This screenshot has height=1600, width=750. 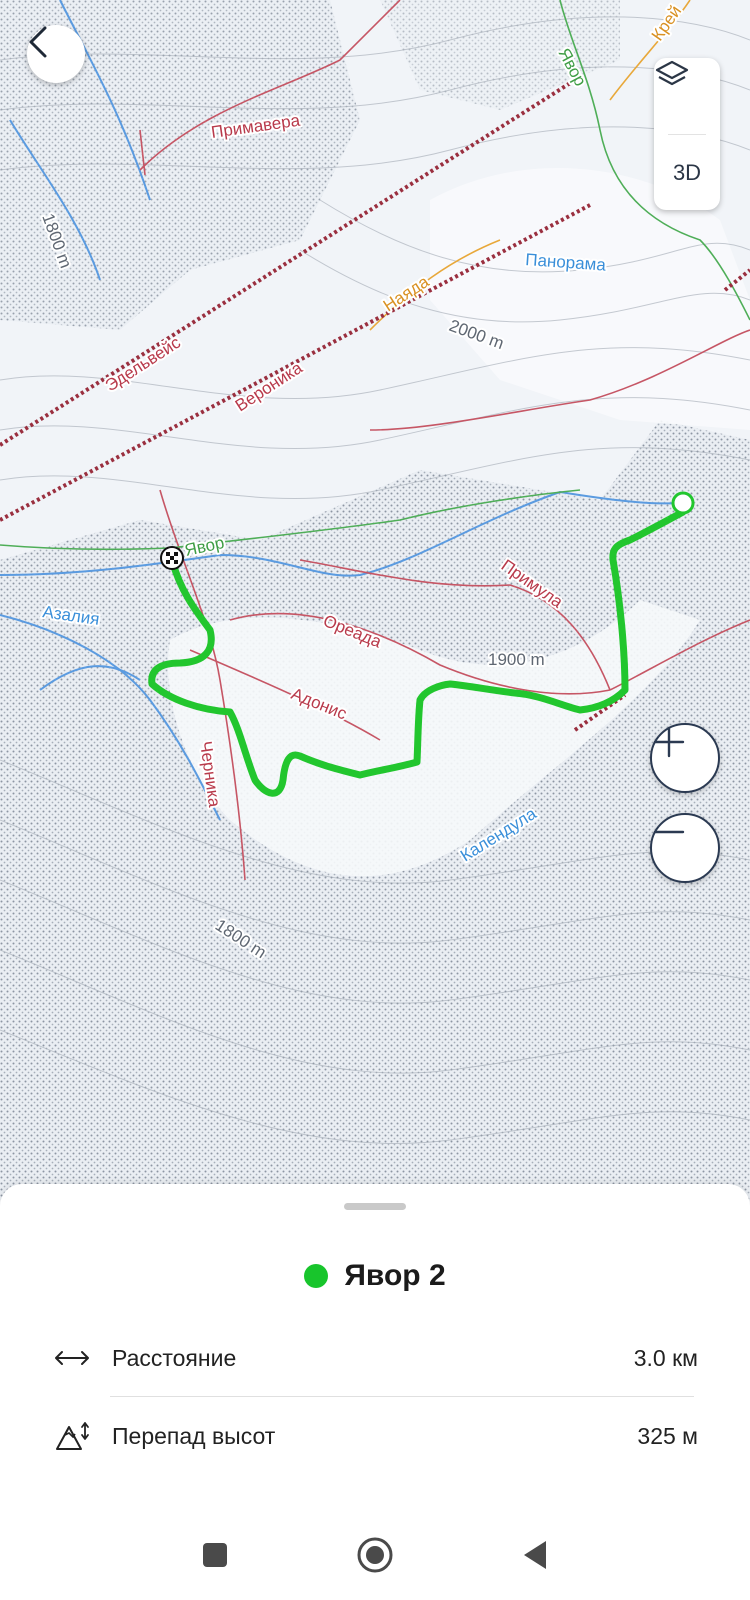 I want to click on home-icon, so click(x=375, y=1555).